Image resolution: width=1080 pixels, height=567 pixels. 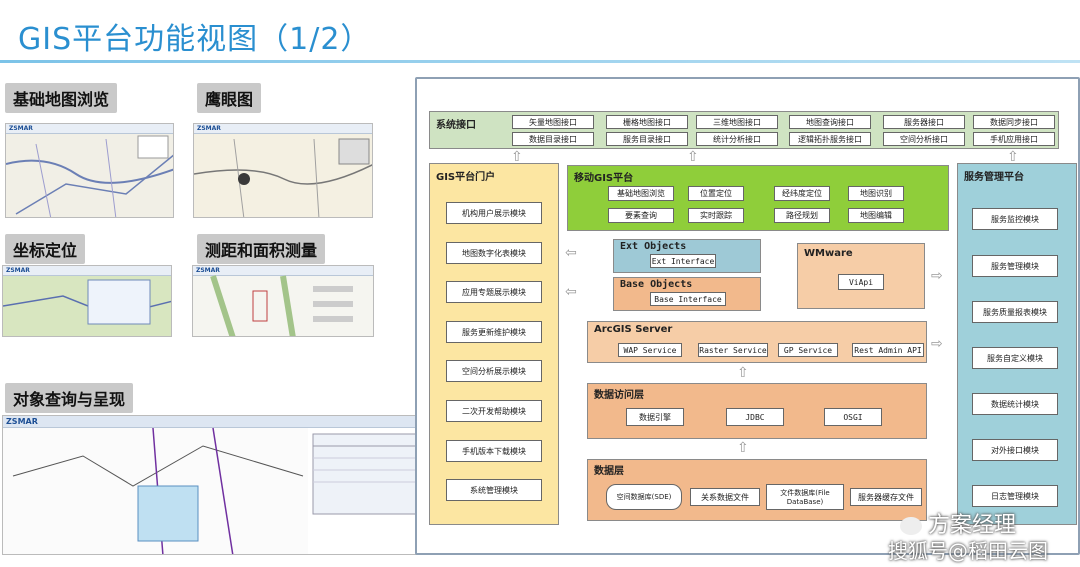 I want to click on system-interface-label: 系统接口, so click(x=456, y=125).